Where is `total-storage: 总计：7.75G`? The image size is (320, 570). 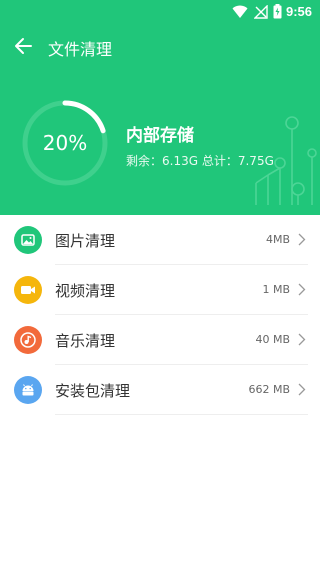 total-storage: 总计：7.75G is located at coordinates (237, 161).